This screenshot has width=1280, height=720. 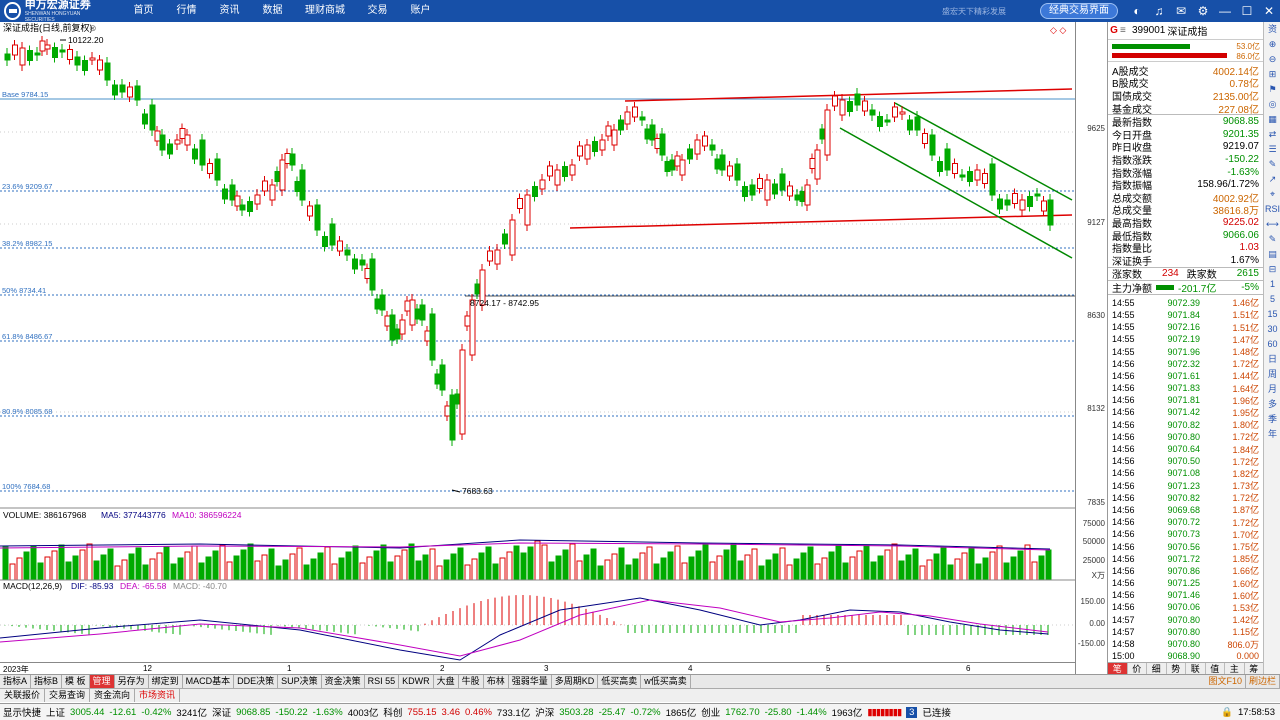 I want to click on indicator-tab: 多周期KD, so click(x=575, y=681).